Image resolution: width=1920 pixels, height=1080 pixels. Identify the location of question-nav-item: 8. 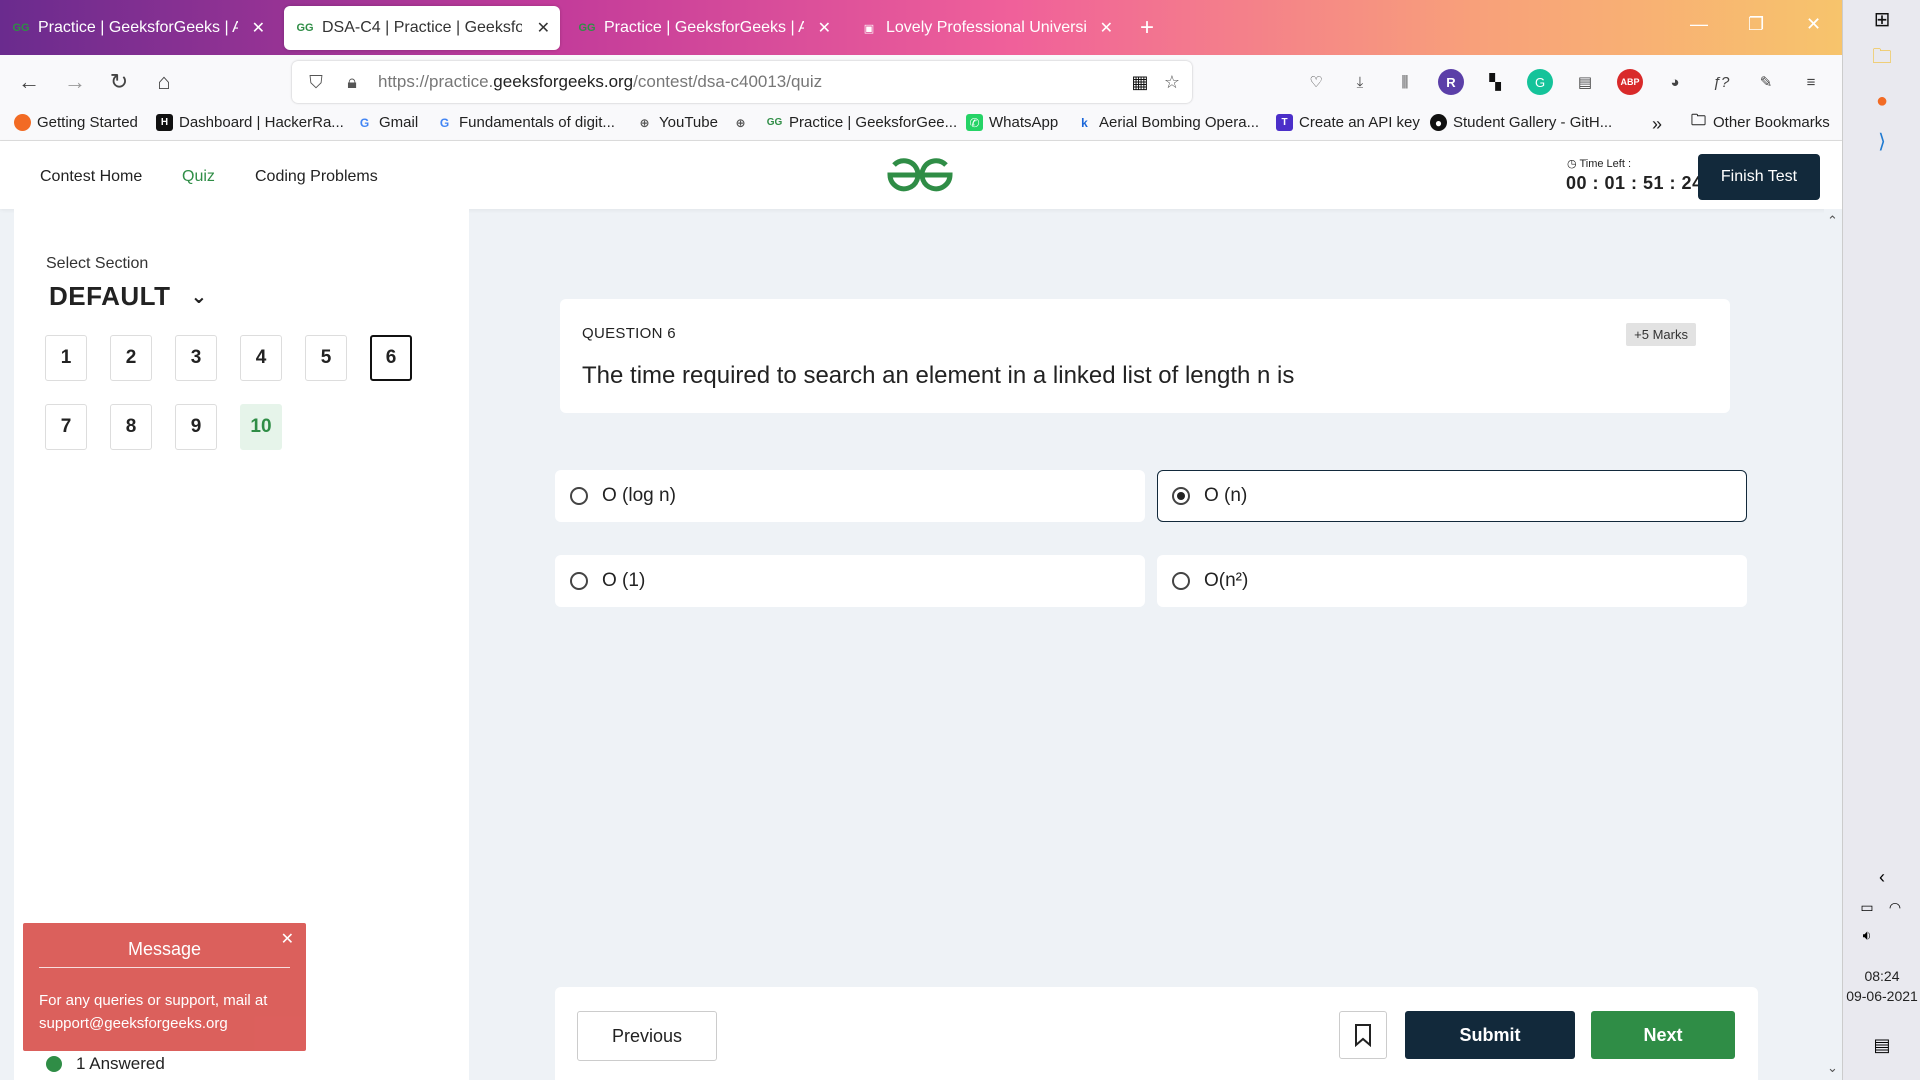
(131, 427).